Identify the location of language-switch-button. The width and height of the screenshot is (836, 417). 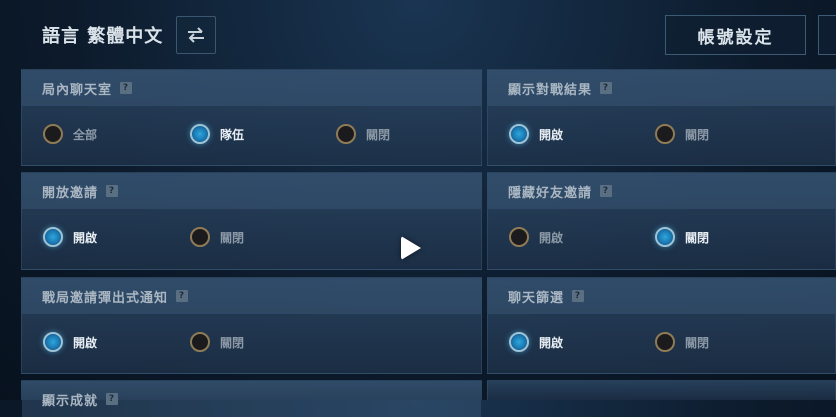
(196, 35).